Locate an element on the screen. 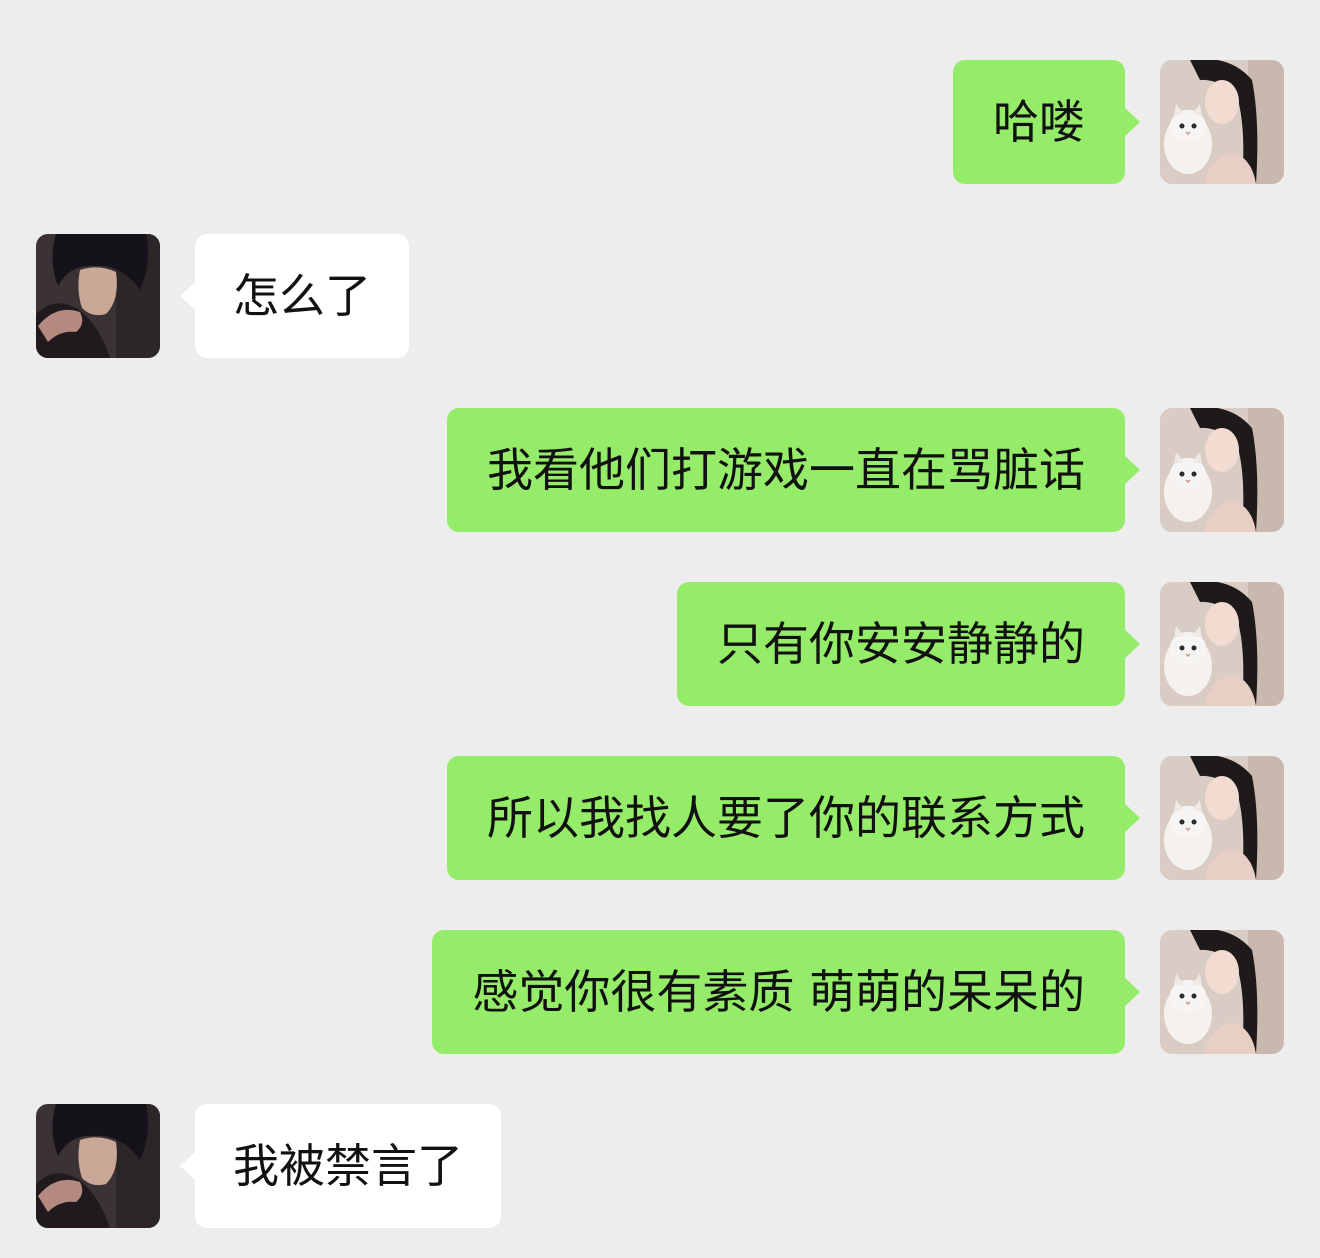  message-row: 感觉你很有素质 萌萌的呆呆的 is located at coordinates (660, 992).